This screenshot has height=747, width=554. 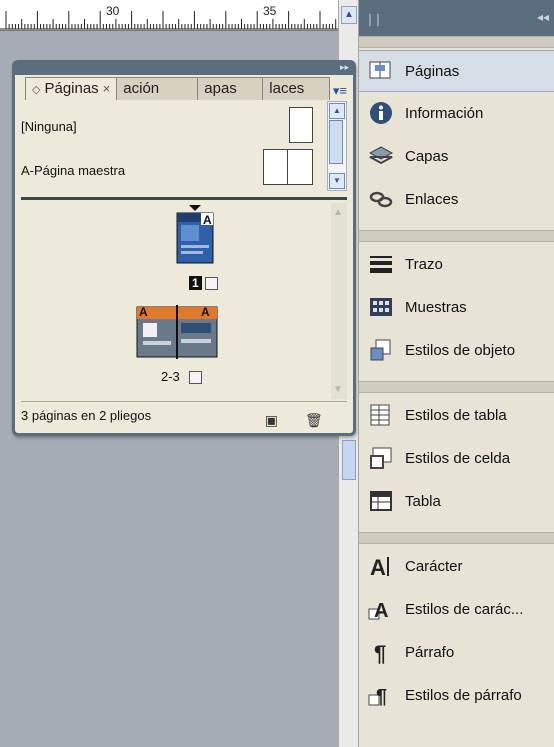 I want to click on dock-item-layers: Capas, so click(x=456, y=156).